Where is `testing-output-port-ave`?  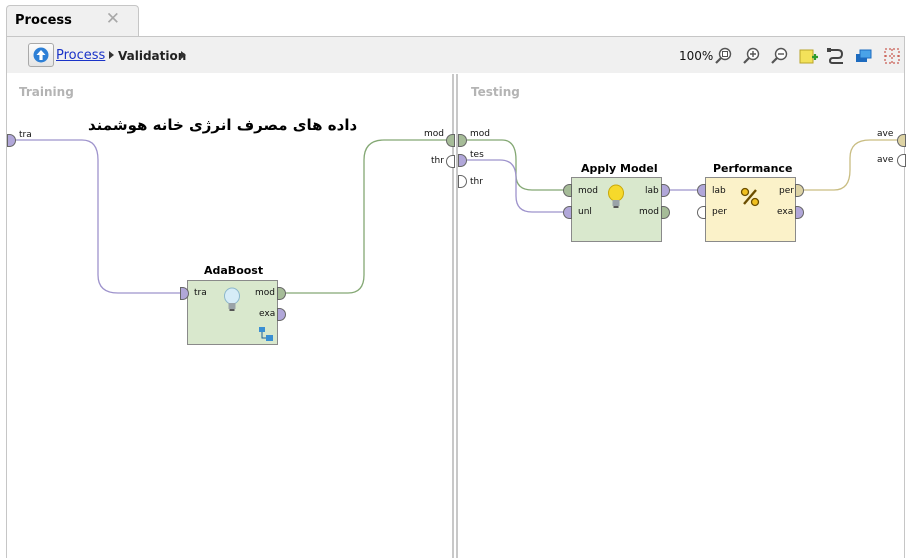 testing-output-port-ave is located at coordinates (901, 140).